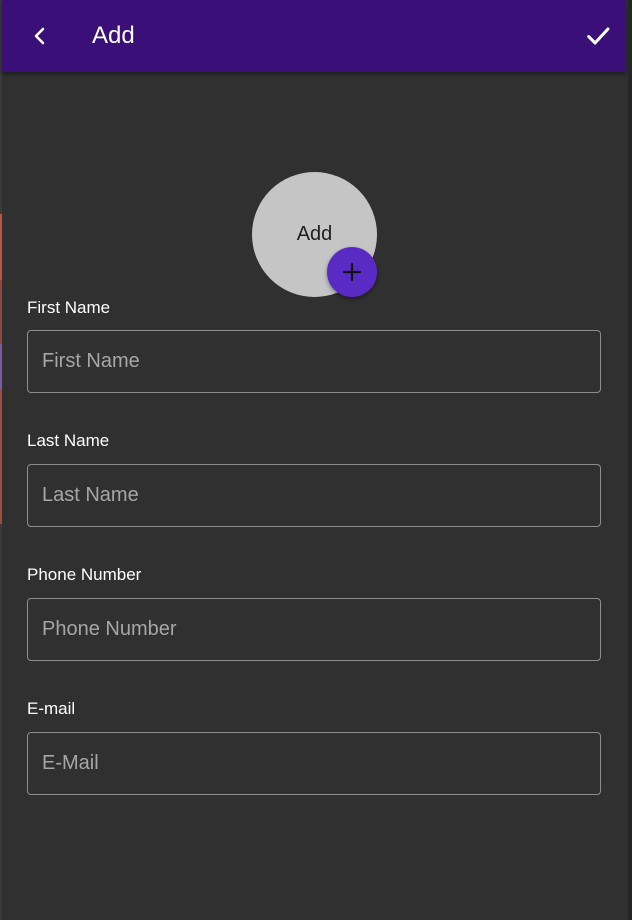  What do you see at coordinates (1, 460) in the screenshot?
I see `background-window-edge` at bounding box center [1, 460].